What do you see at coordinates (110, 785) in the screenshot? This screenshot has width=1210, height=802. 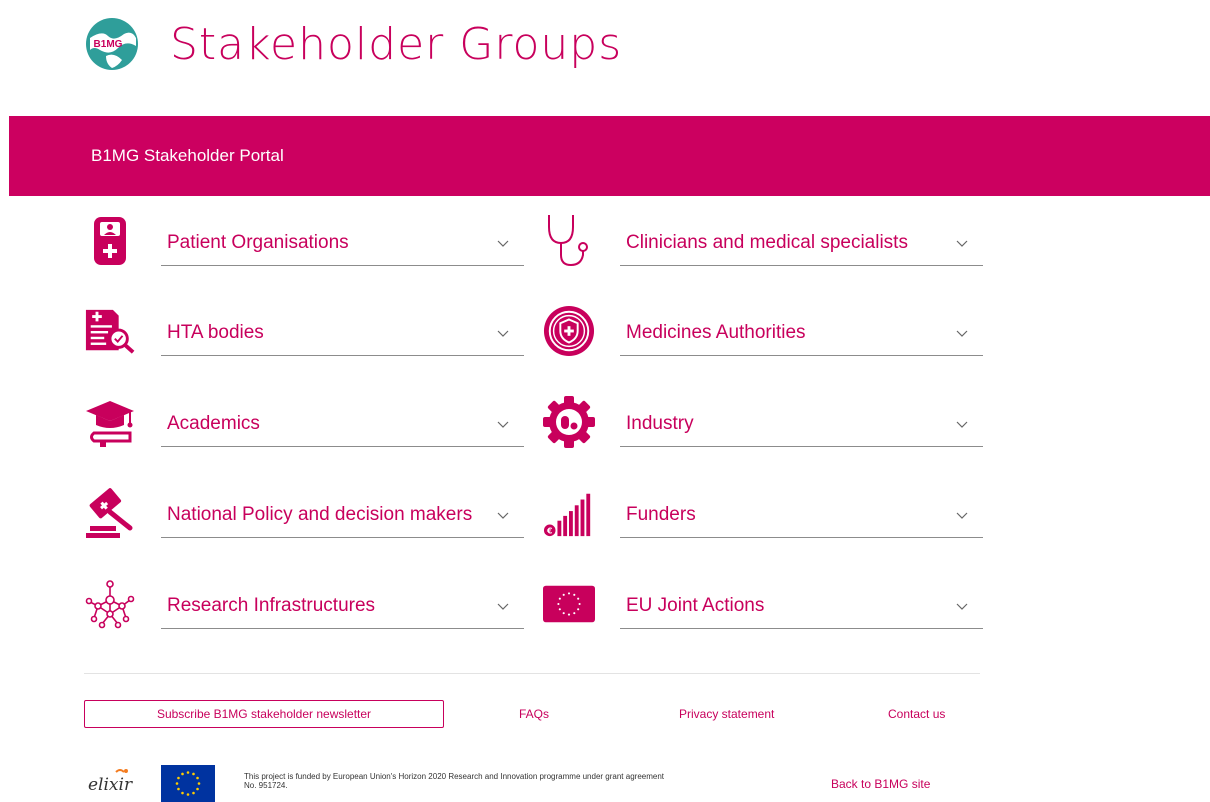 I see `svg-text: elixir` at bounding box center [110, 785].